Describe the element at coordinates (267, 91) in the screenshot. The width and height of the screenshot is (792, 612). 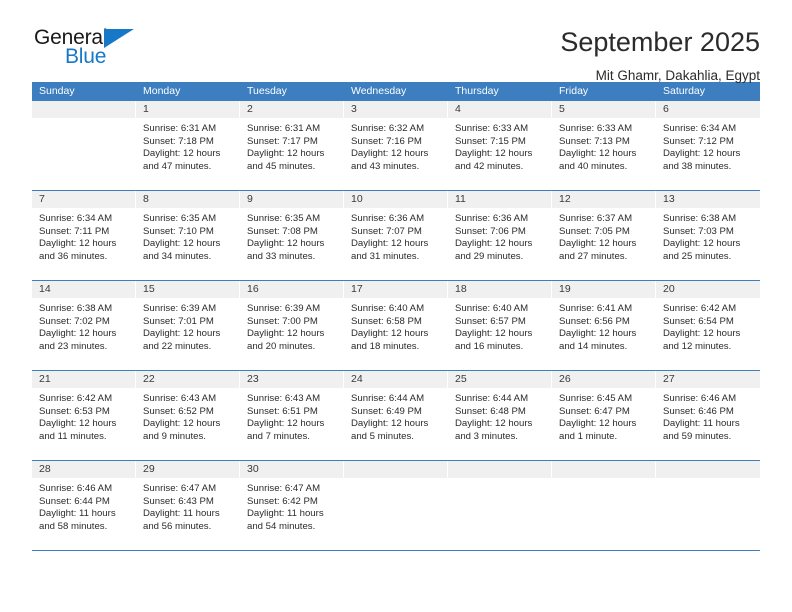
I see `weekday-header-tuesday: Tuesday` at that location.